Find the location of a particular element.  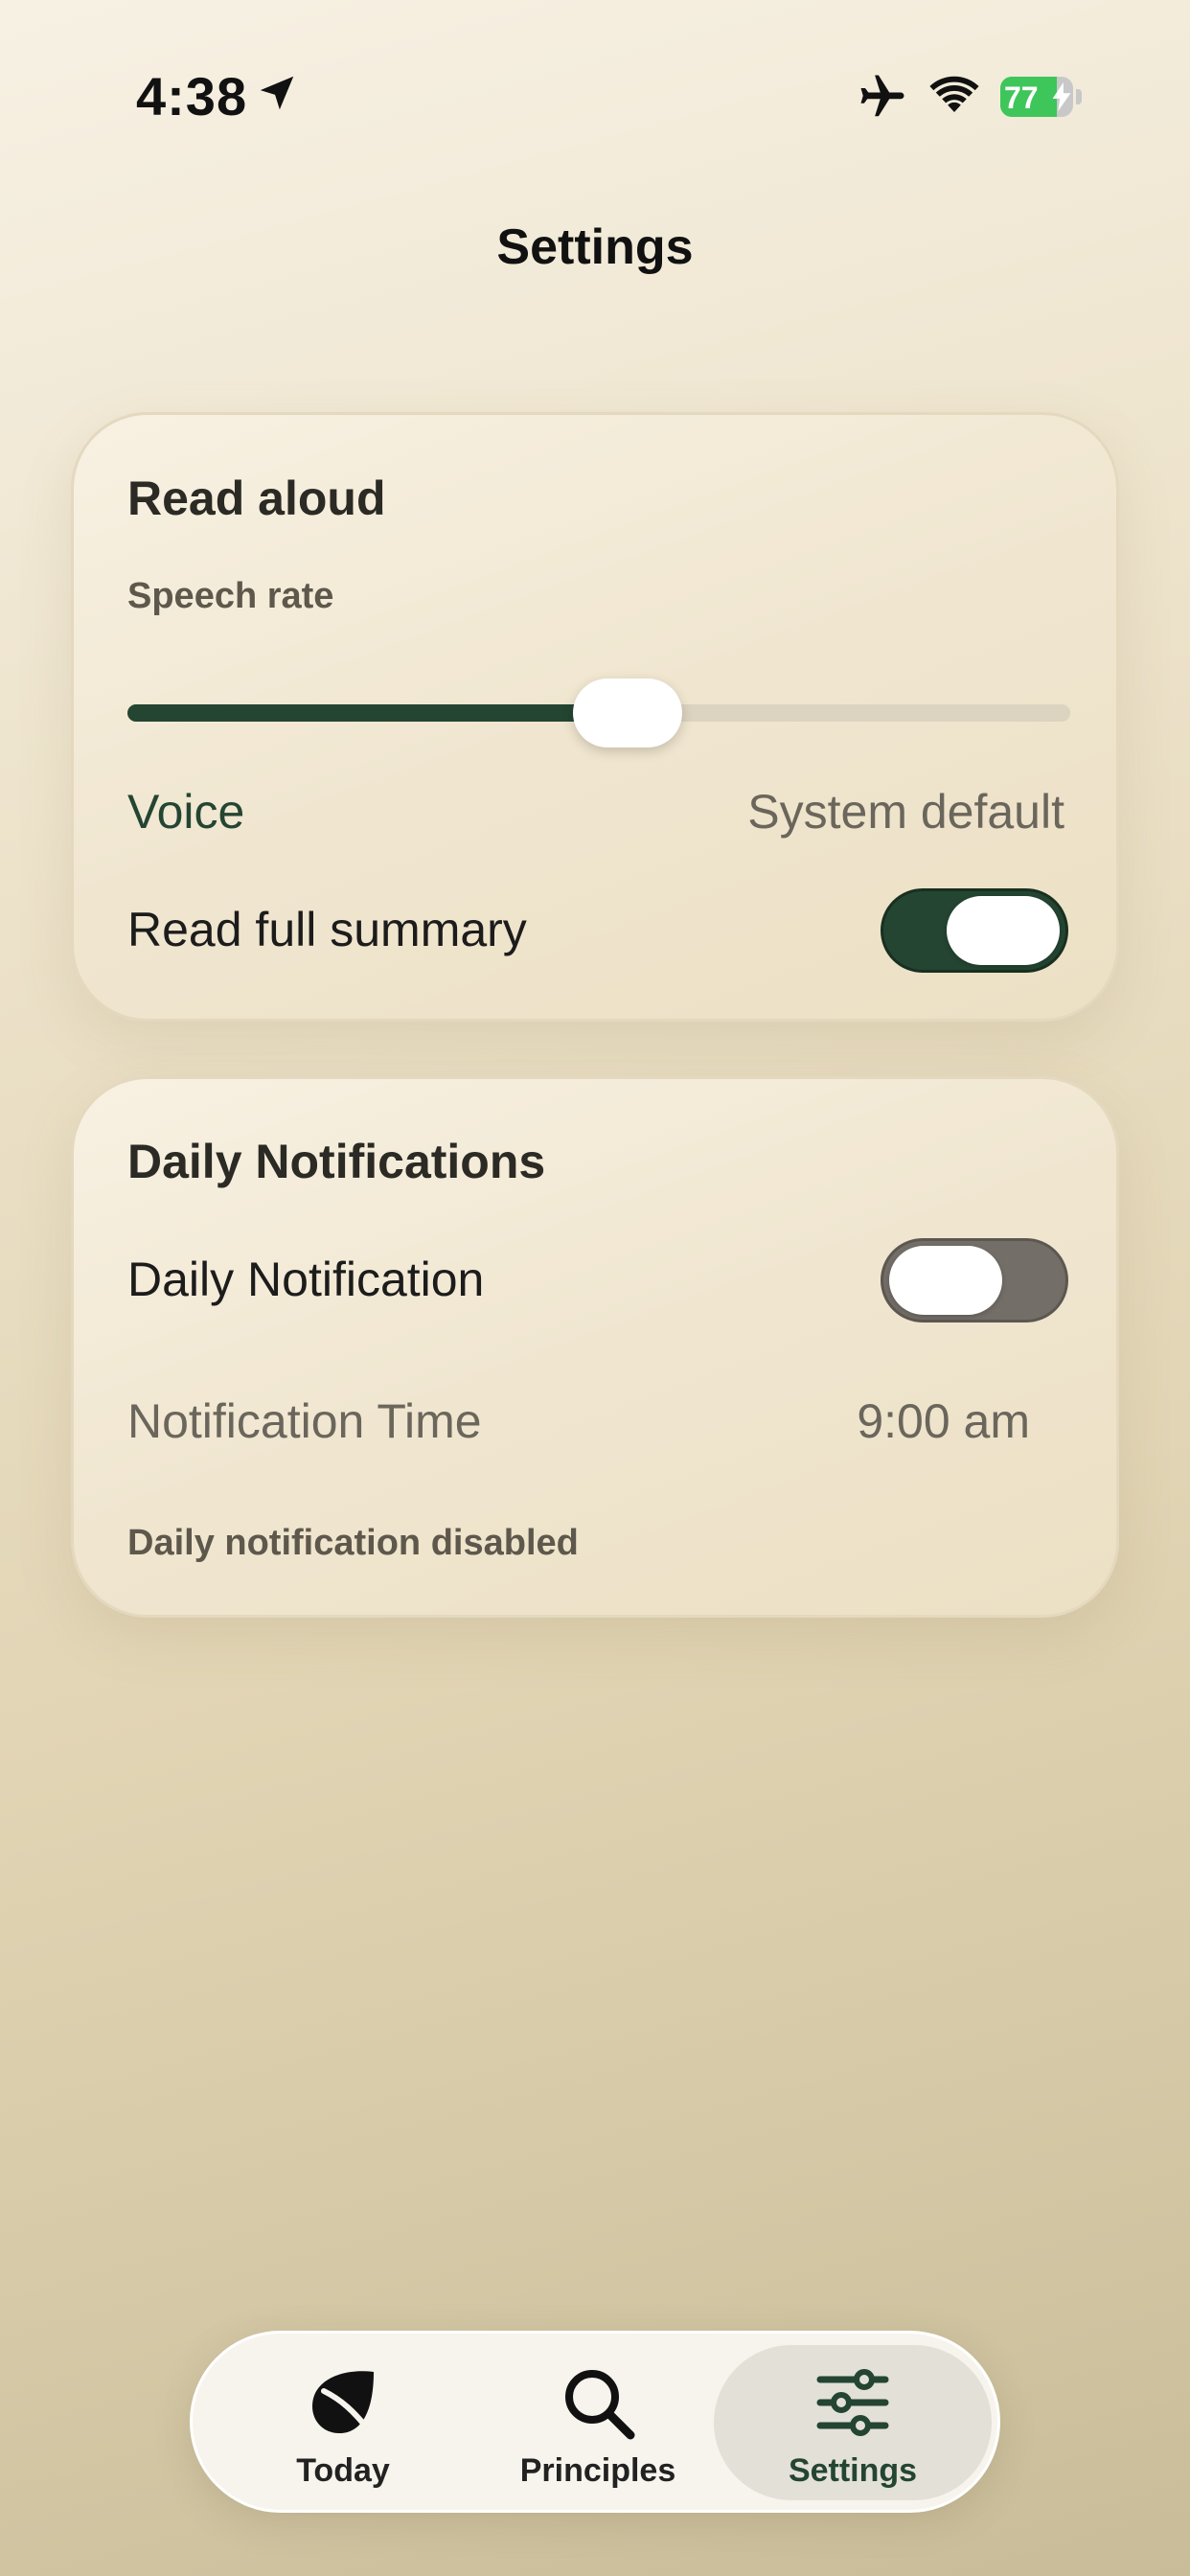

tab-today-label: Today is located at coordinates (343, 2470).